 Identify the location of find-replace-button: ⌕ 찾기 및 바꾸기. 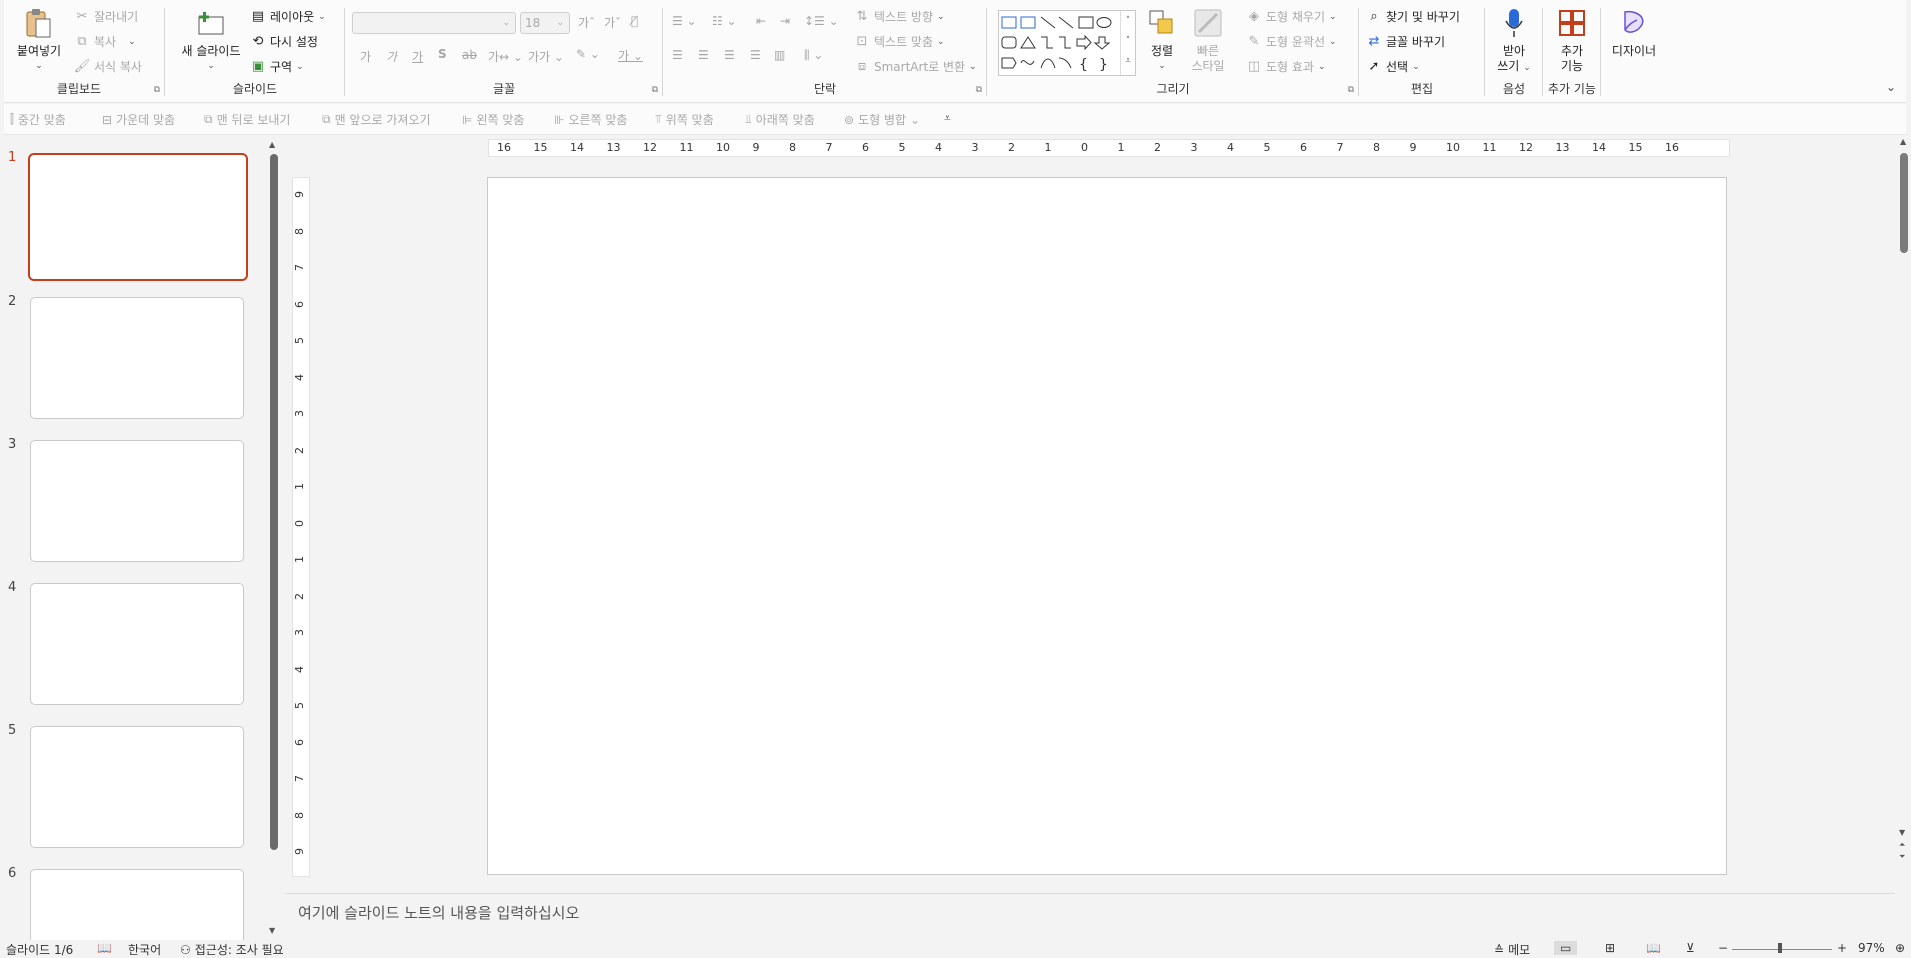
(1413, 16).